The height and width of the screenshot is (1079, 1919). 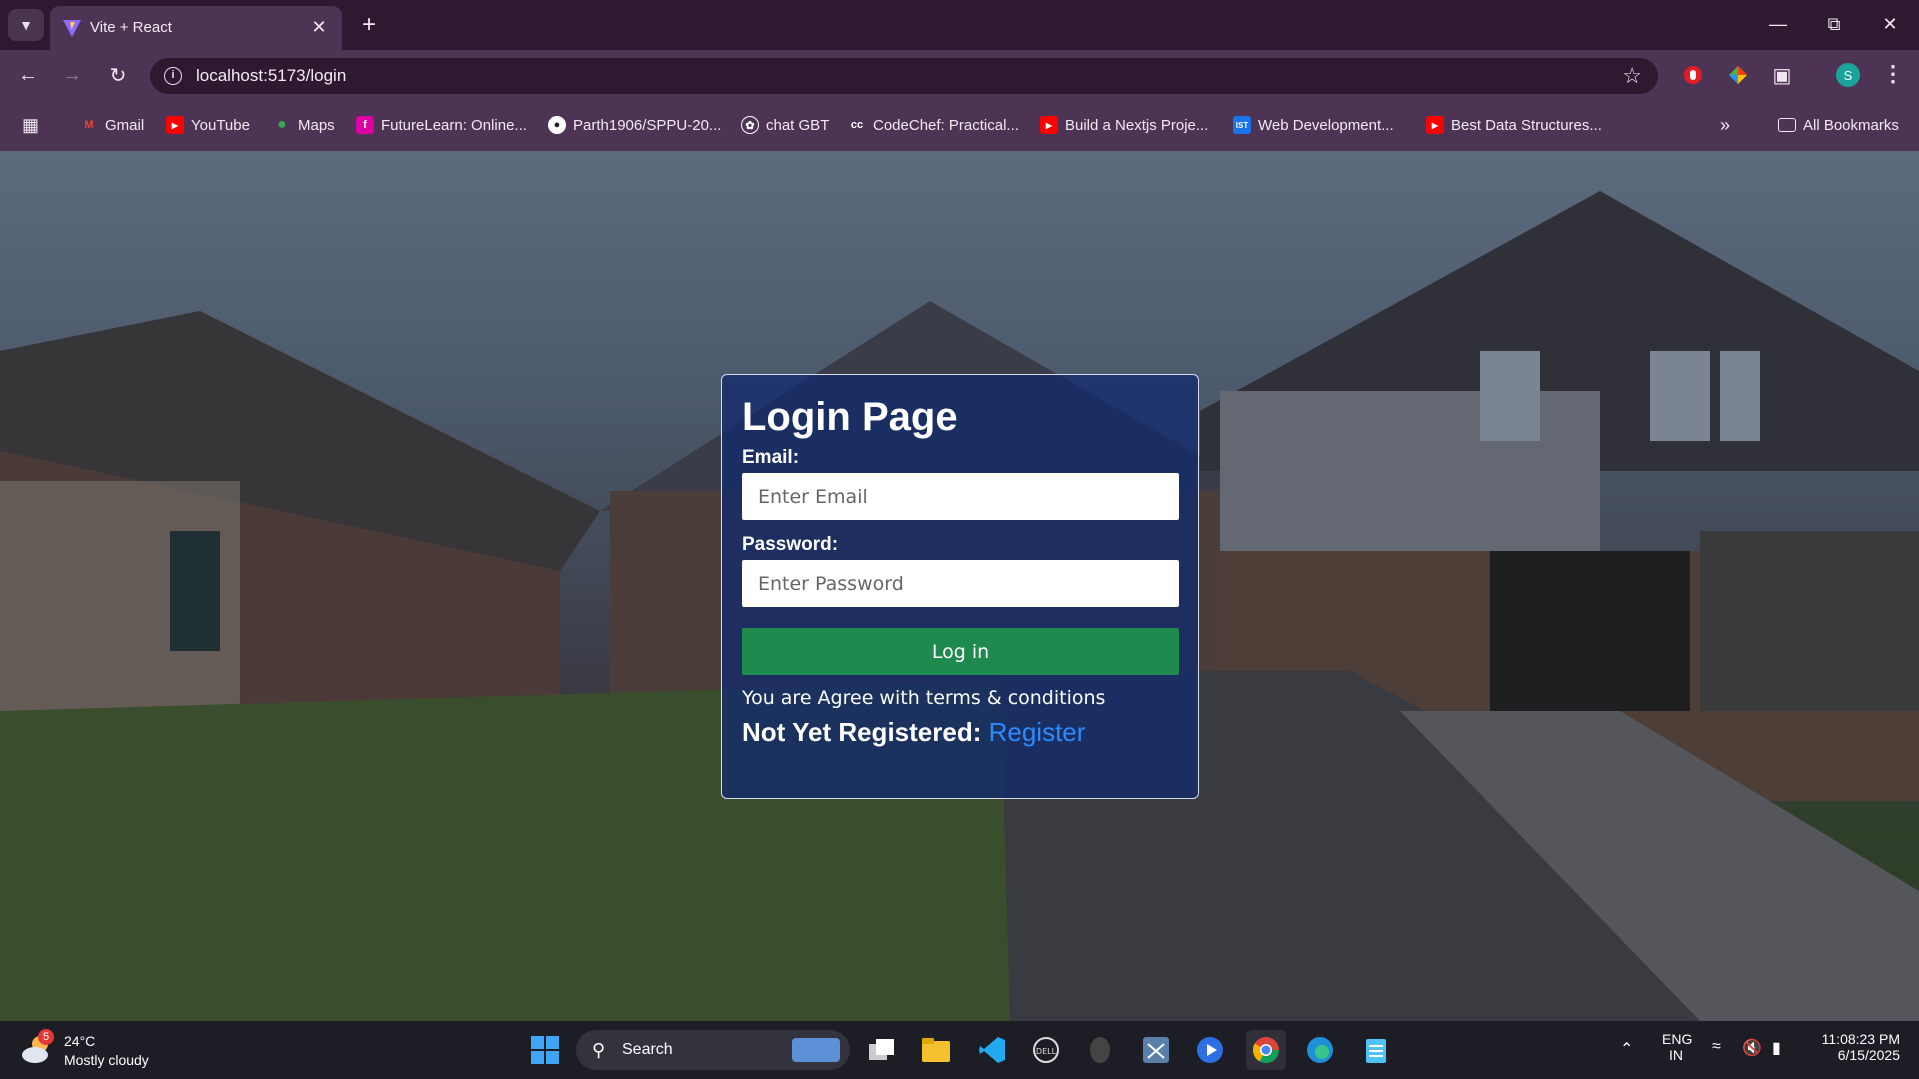 What do you see at coordinates (1893, 74) in the screenshot?
I see `menu-kebab-icon: ⋮` at bounding box center [1893, 74].